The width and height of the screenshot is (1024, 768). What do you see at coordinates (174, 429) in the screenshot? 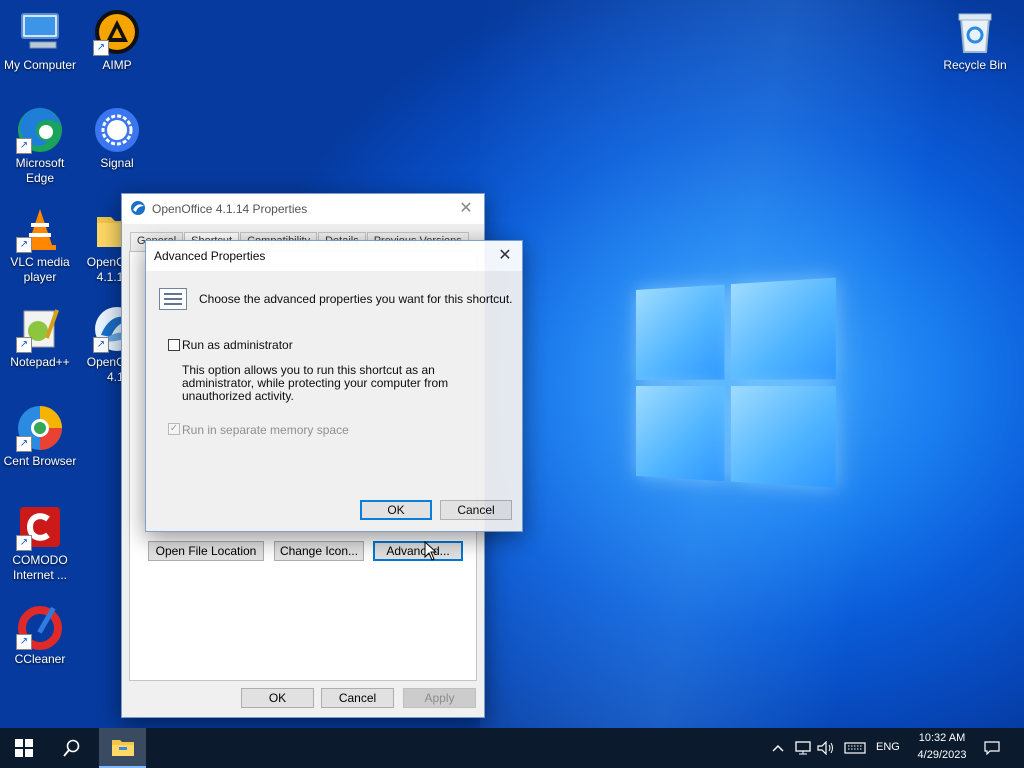
I see `separate-memory-checkbox: ✓` at bounding box center [174, 429].